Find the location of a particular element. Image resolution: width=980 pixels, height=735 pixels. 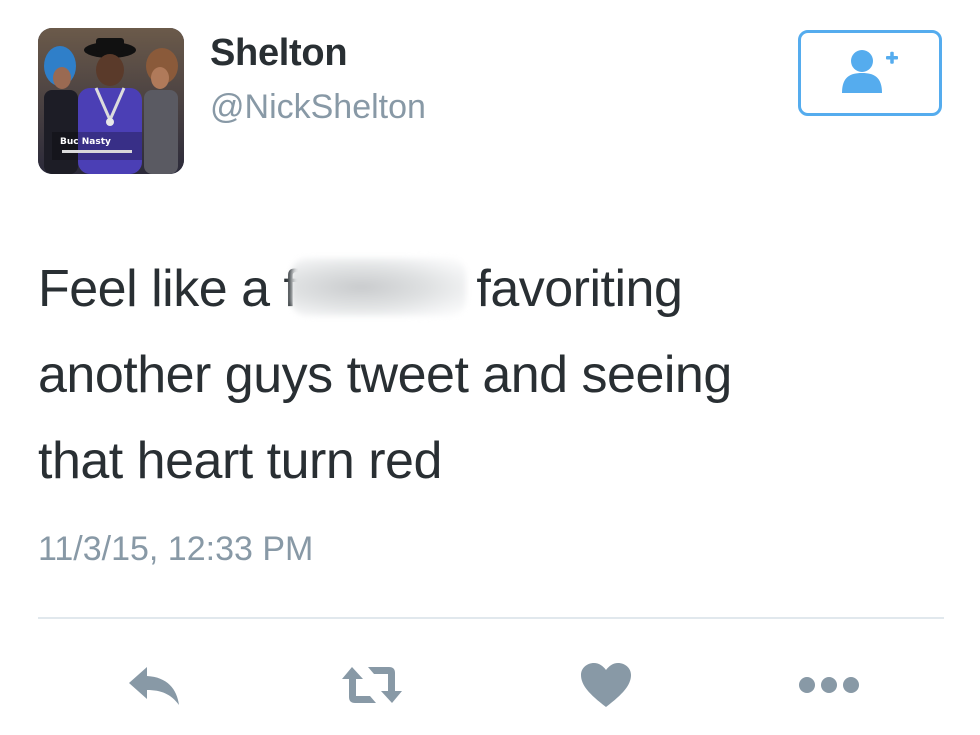

tweet-line-1-prefix: Feel like a f is located at coordinates (168, 289).